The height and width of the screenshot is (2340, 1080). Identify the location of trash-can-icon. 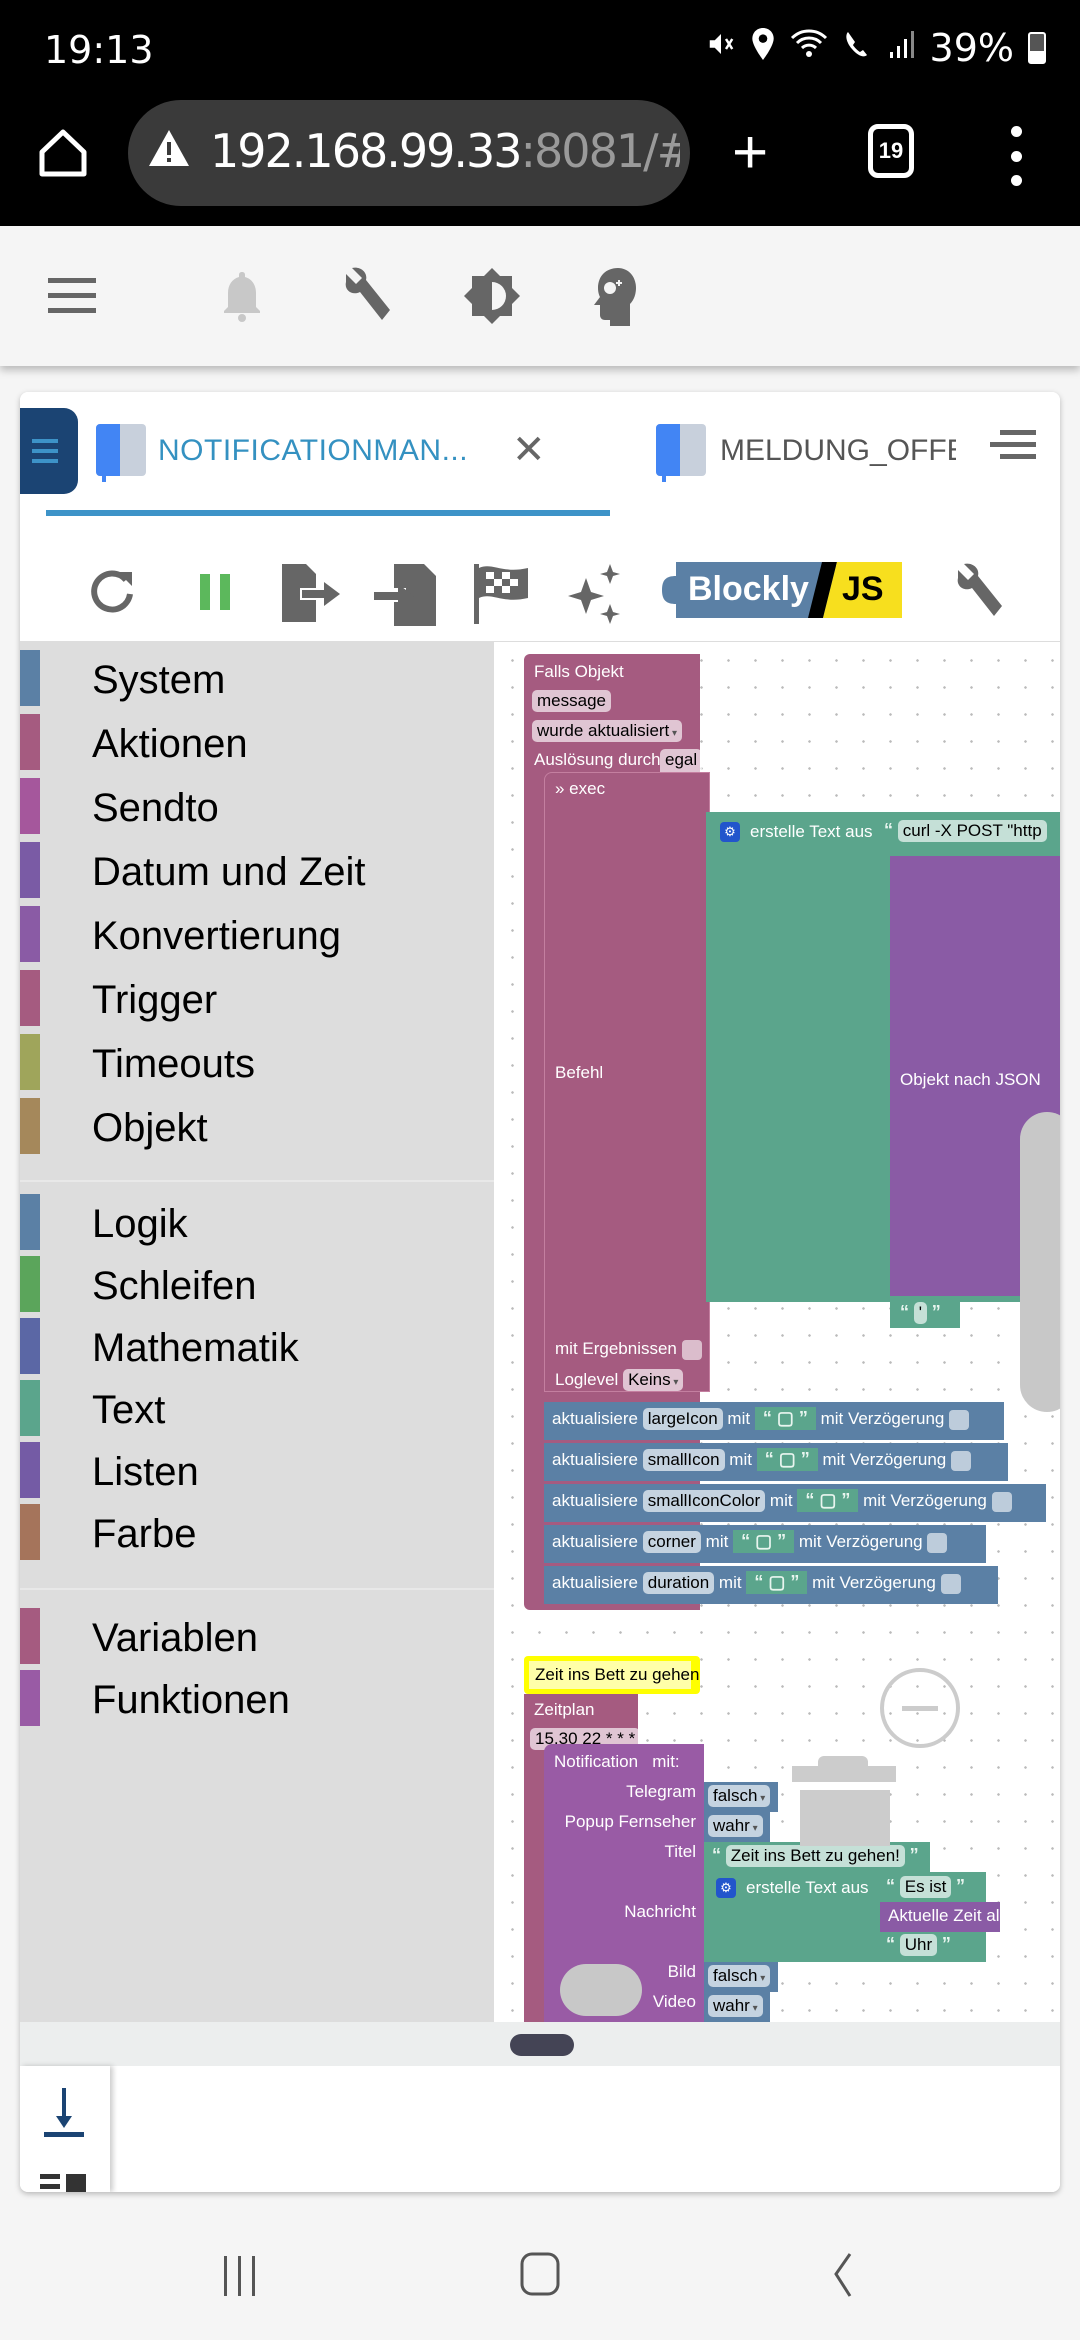
(847, 1801).